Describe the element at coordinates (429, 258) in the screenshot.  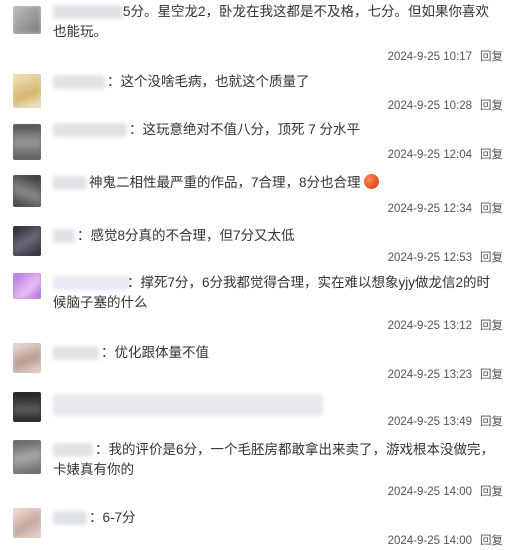
I see `timestamp: 2024-9-25 12:53` at that location.